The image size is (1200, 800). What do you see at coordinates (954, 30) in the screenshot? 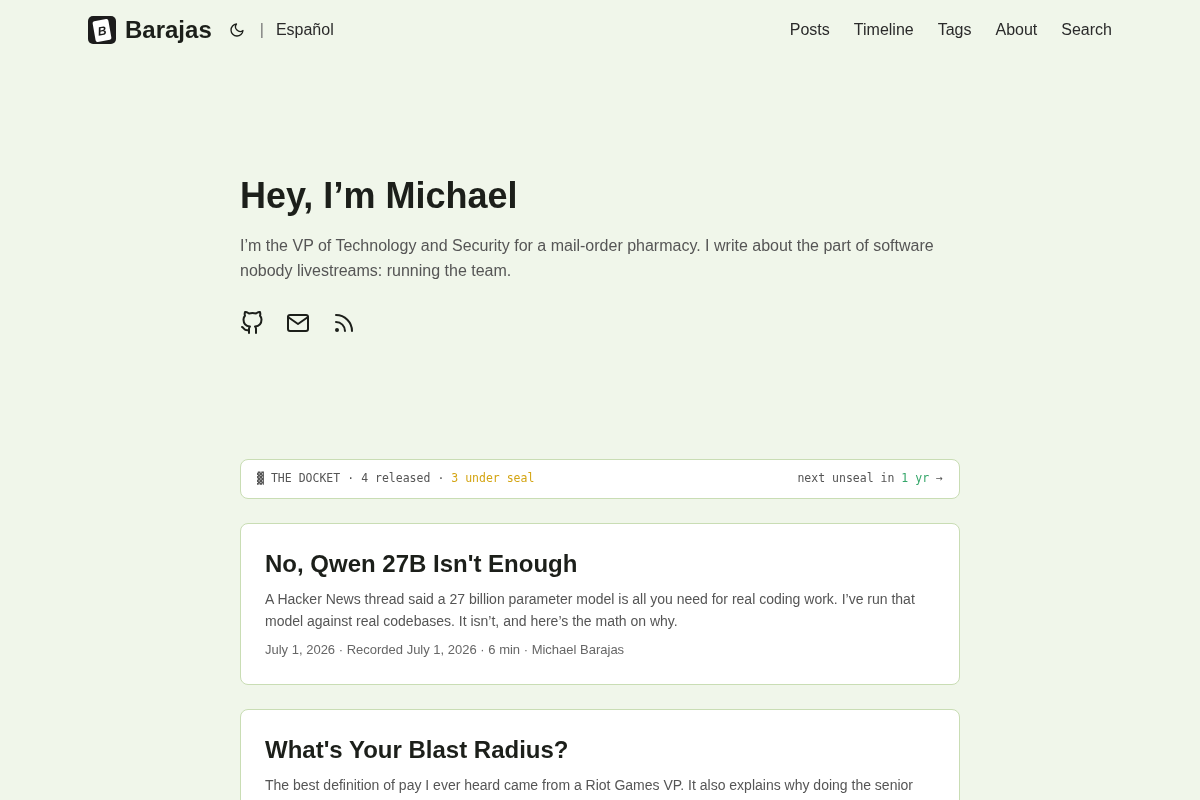
I see `nav-link: Tags` at bounding box center [954, 30].